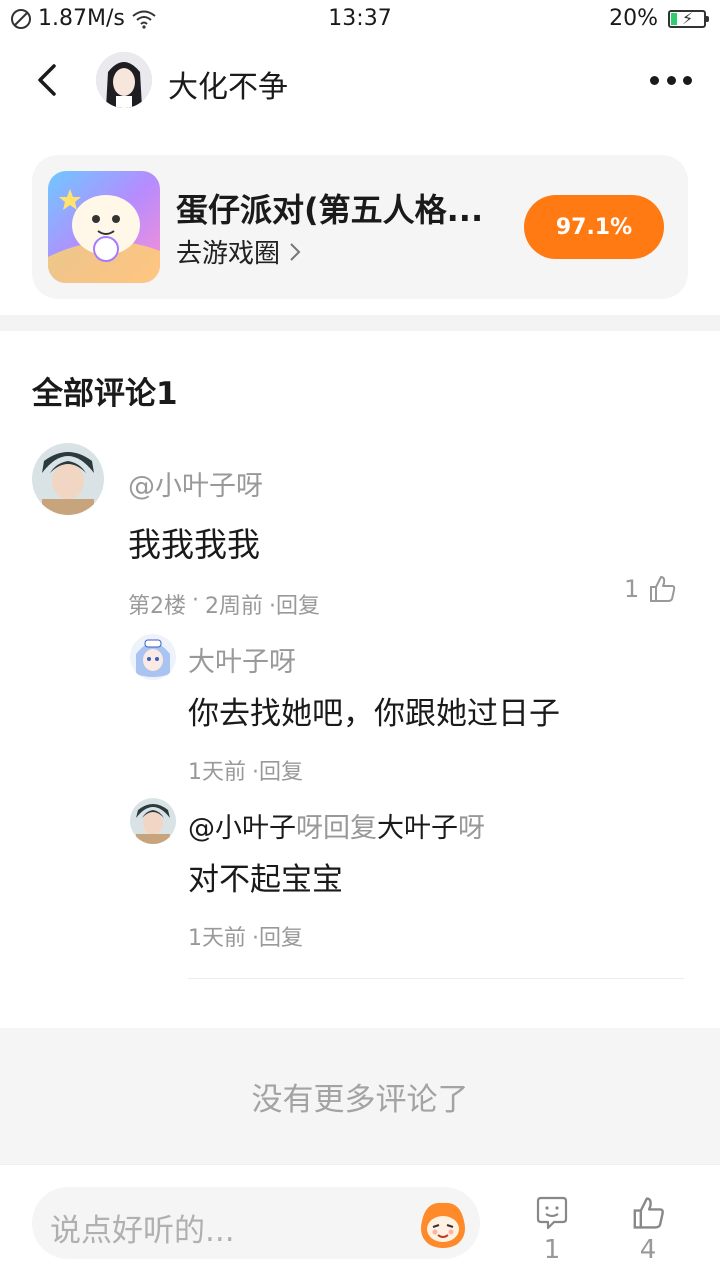 Image resolution: width=720 pixels, height=1280 pixels. What do you see at coordinates (648, 1250) in the screenshot?
I see `like-count: 4` at bounding box center [648, 1250].